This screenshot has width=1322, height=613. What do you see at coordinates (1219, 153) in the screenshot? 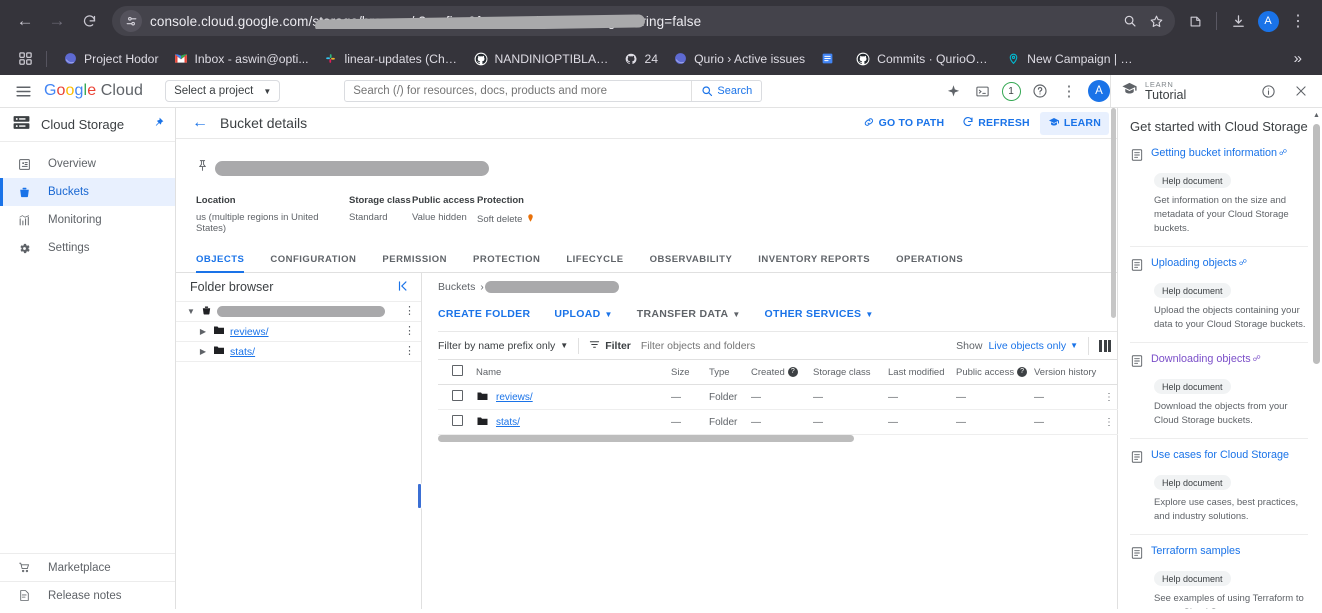
I see `tutorial-item-link: Getting bucket information ☍` at bounding box center [1219, 153].